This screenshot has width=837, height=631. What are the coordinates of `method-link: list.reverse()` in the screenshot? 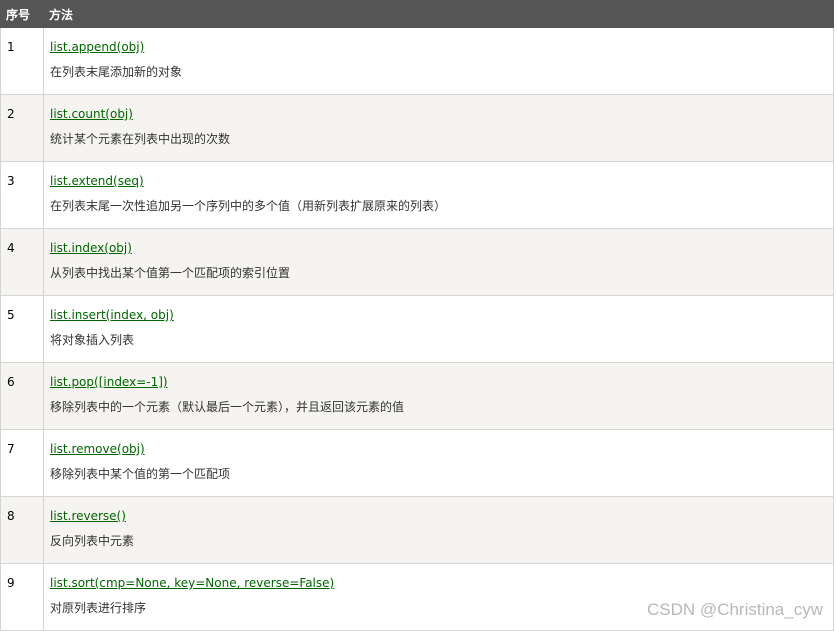 It's located at (441, 516).